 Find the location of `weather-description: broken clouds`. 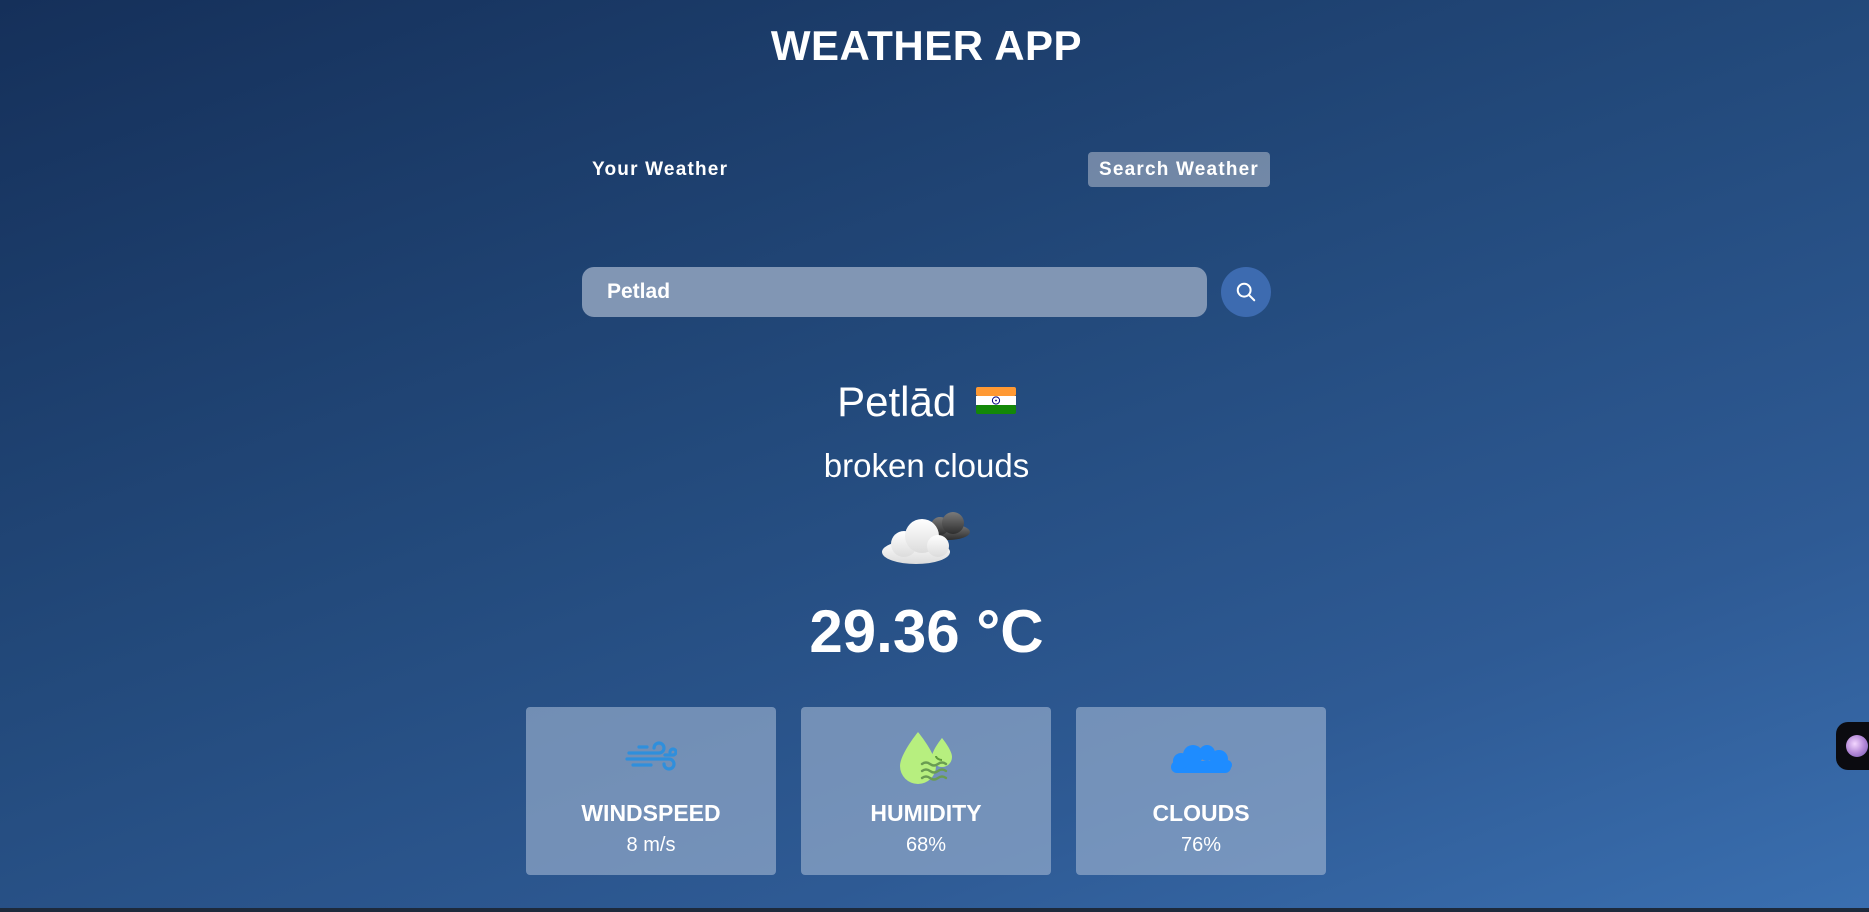

weather-description: broken clouds is located at coordinates (926, 465).